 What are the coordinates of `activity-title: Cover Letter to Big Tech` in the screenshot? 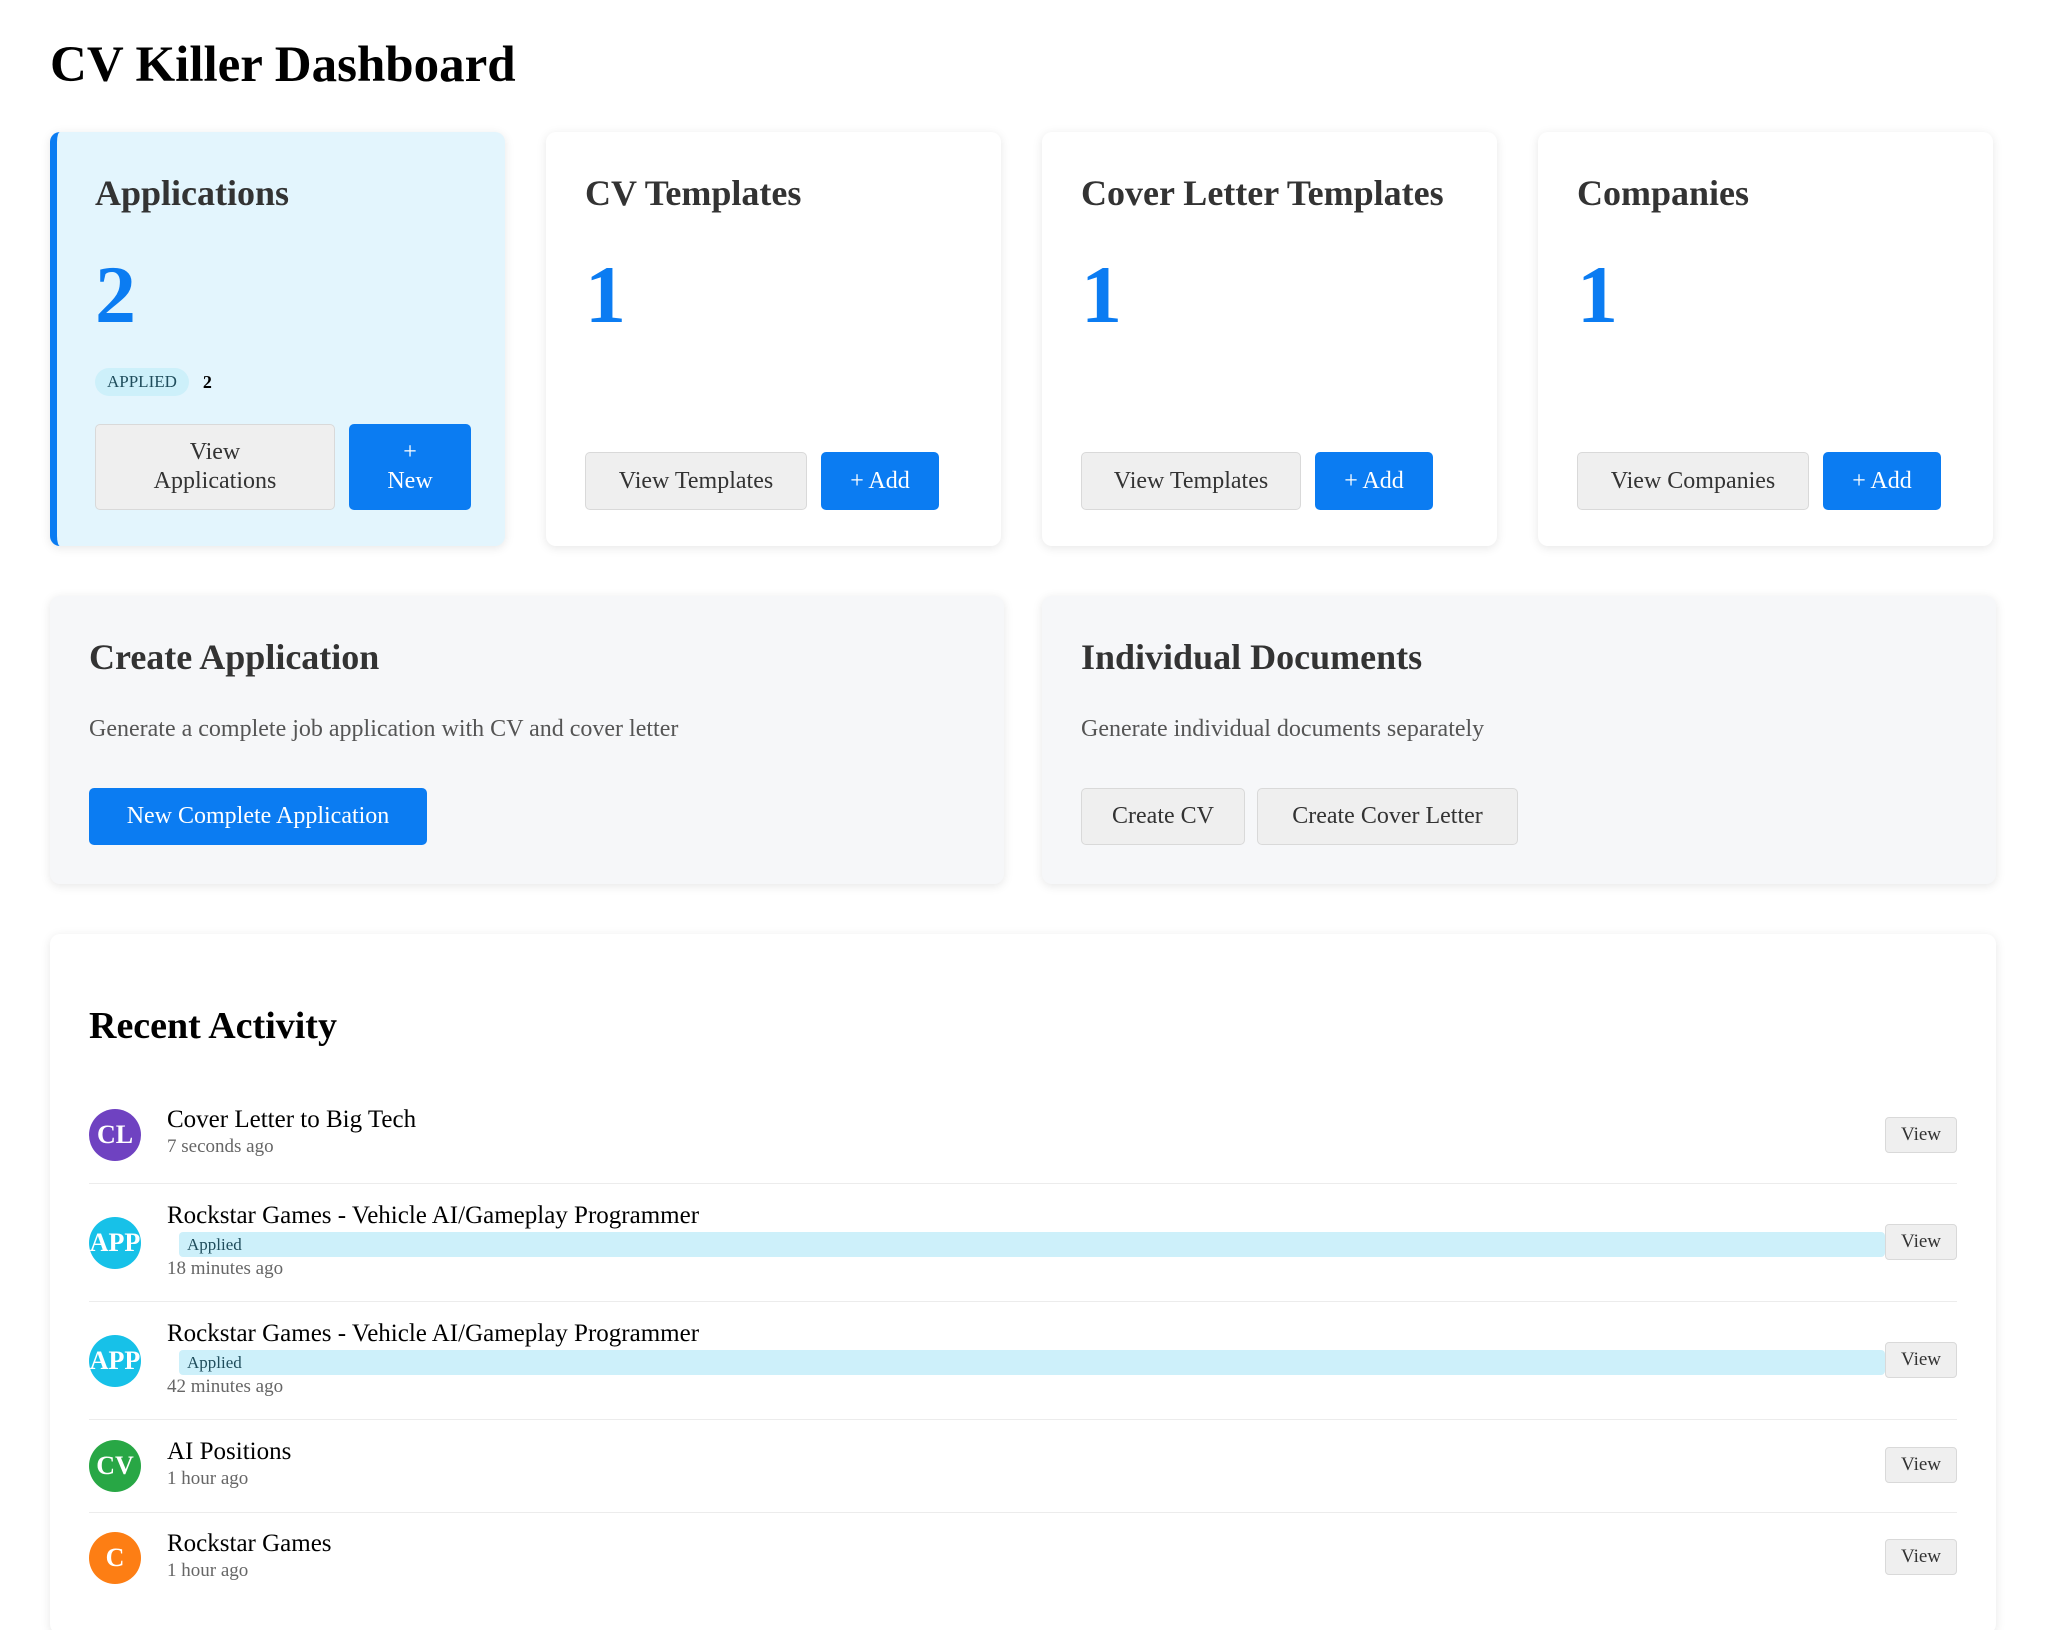 It's located at (292, 1119).